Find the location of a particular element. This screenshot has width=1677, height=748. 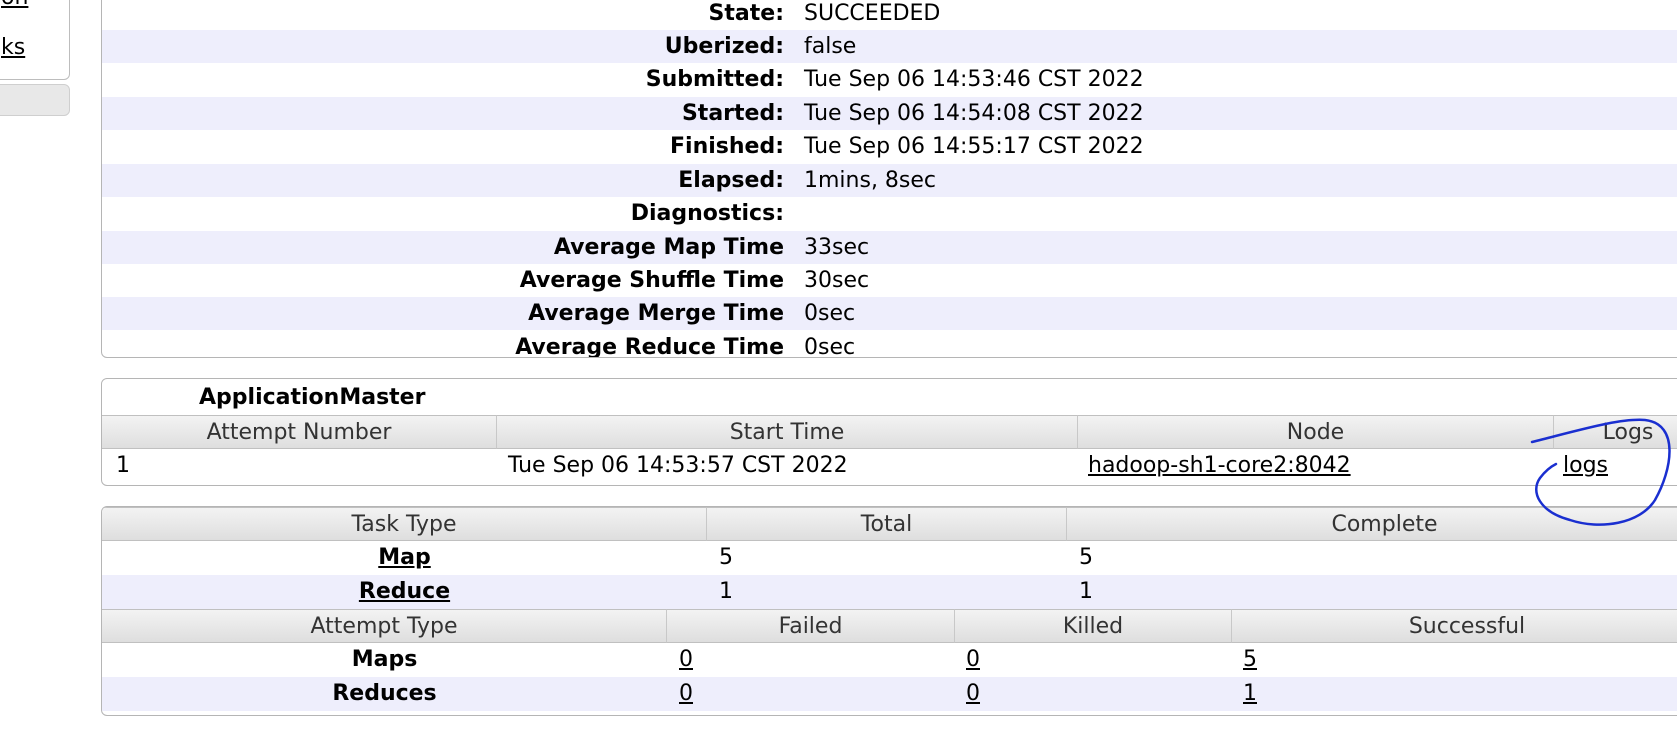

failed-reduces-link: 0 is located at coordinates (686, 694).